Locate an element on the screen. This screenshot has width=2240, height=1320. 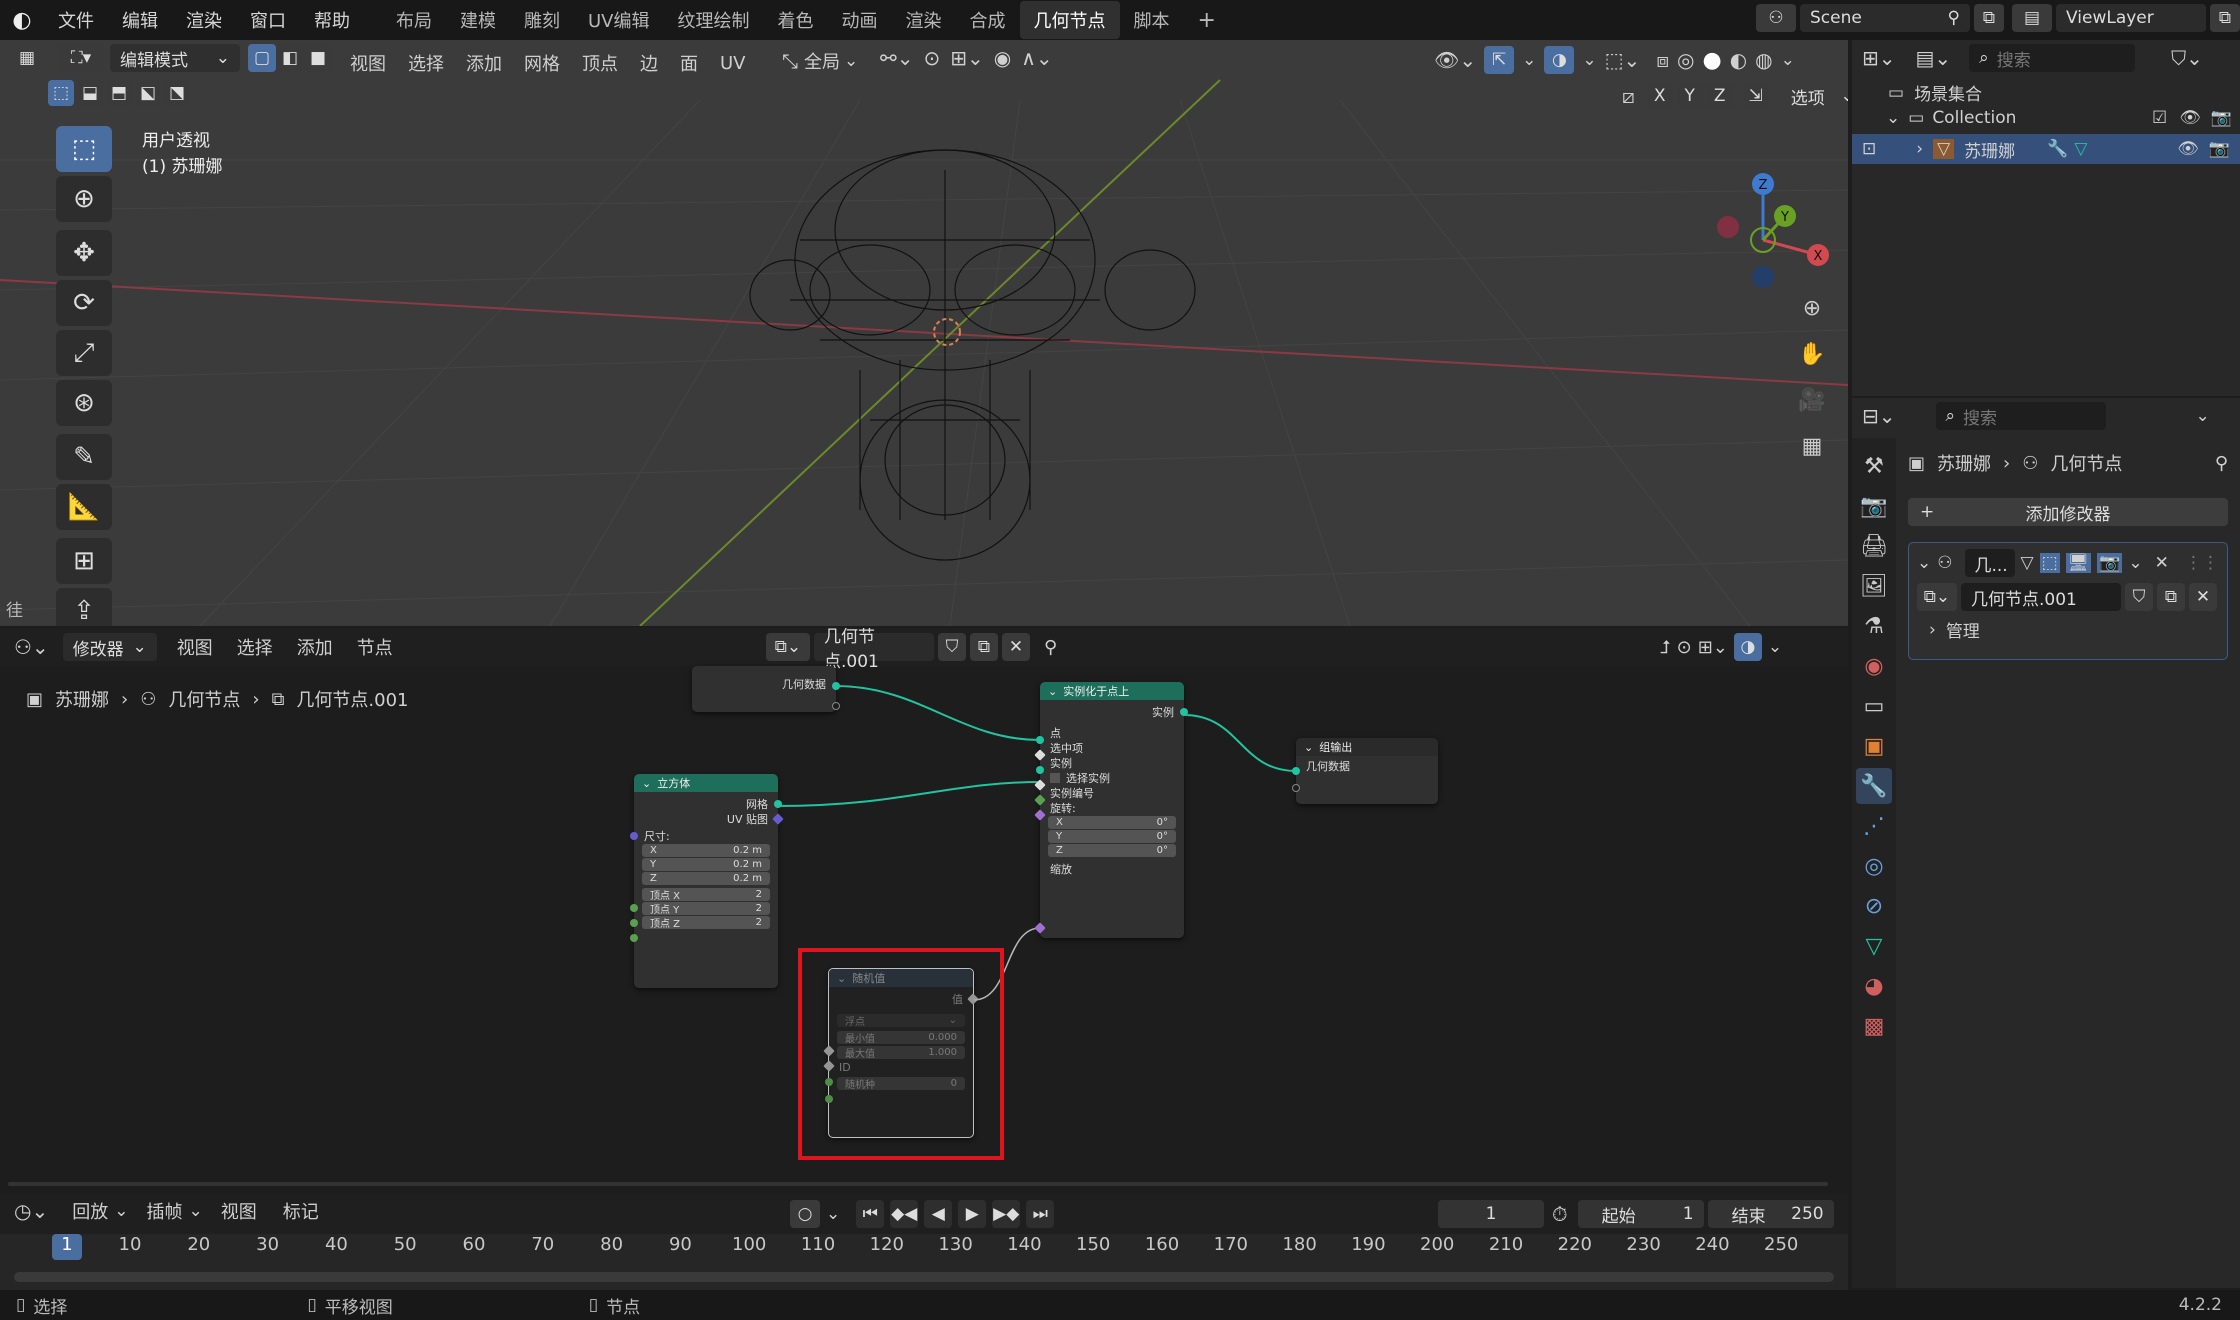
select-invert-icon: ⬕ is located at coordinates (148, 93).